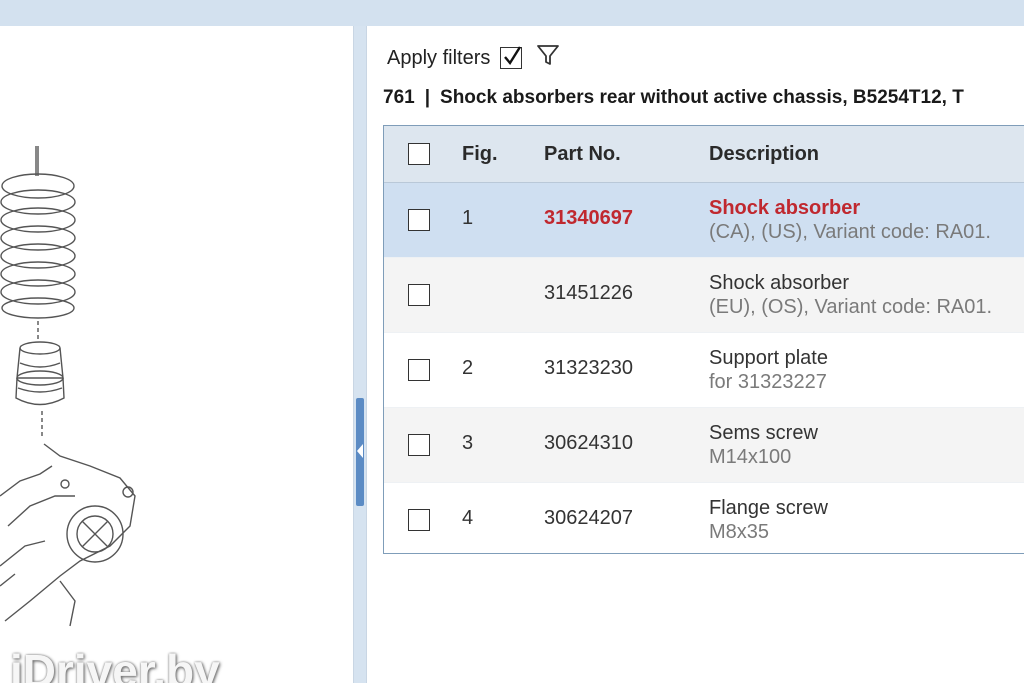 This screenshot has width=1024, height=683. Describe the element at coordinates (588, 368) in the screenshot. I see `part-number-link: 31323230` at that location.